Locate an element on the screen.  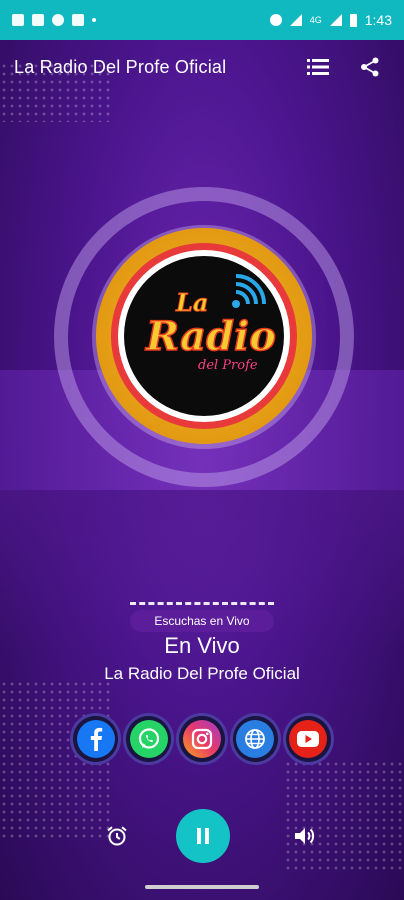
youtube-icon is located at coordinates (308, 739).